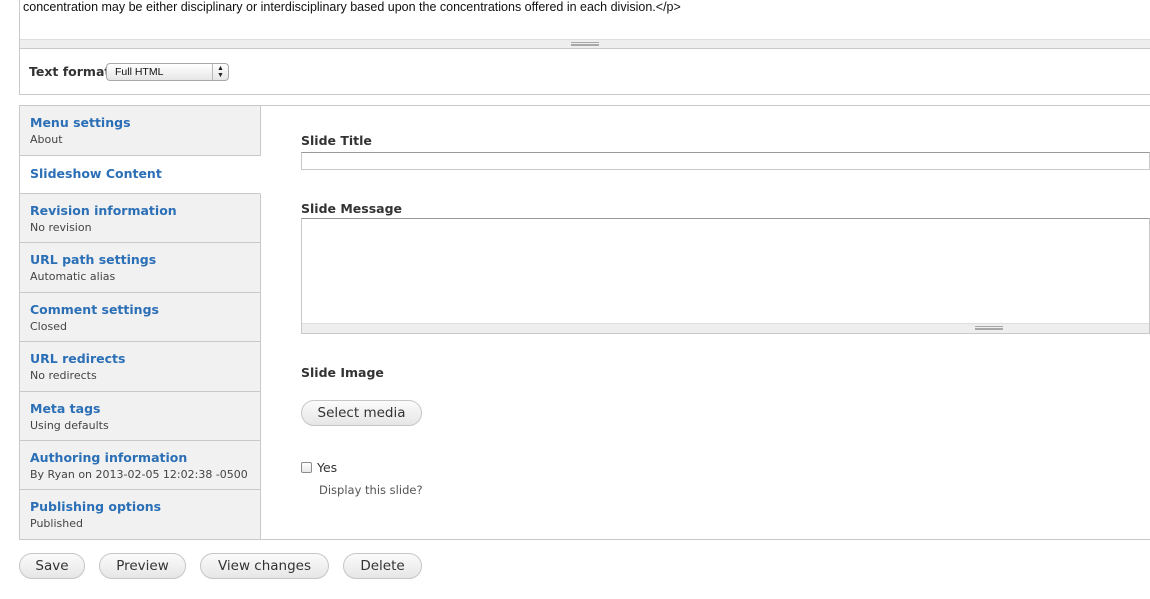 The height and width of the screenshot is (599, 1150). I want to click on view-changes-button: View changes, so click(264, 566).